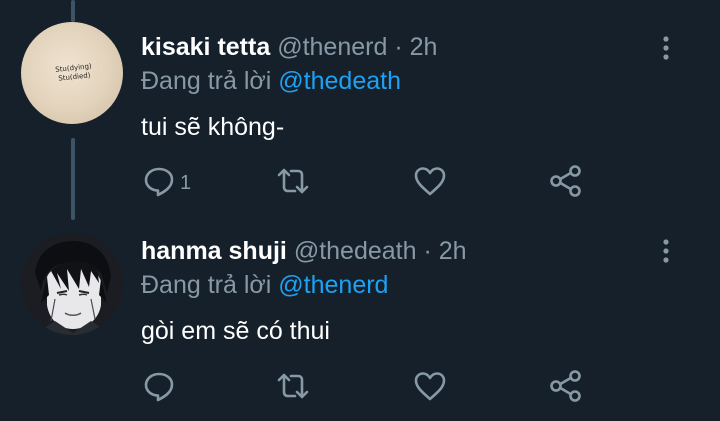  Describe the element at coordinates (205, 47) in the screenshot. I see `display-name: kisaki tetta` at that location.